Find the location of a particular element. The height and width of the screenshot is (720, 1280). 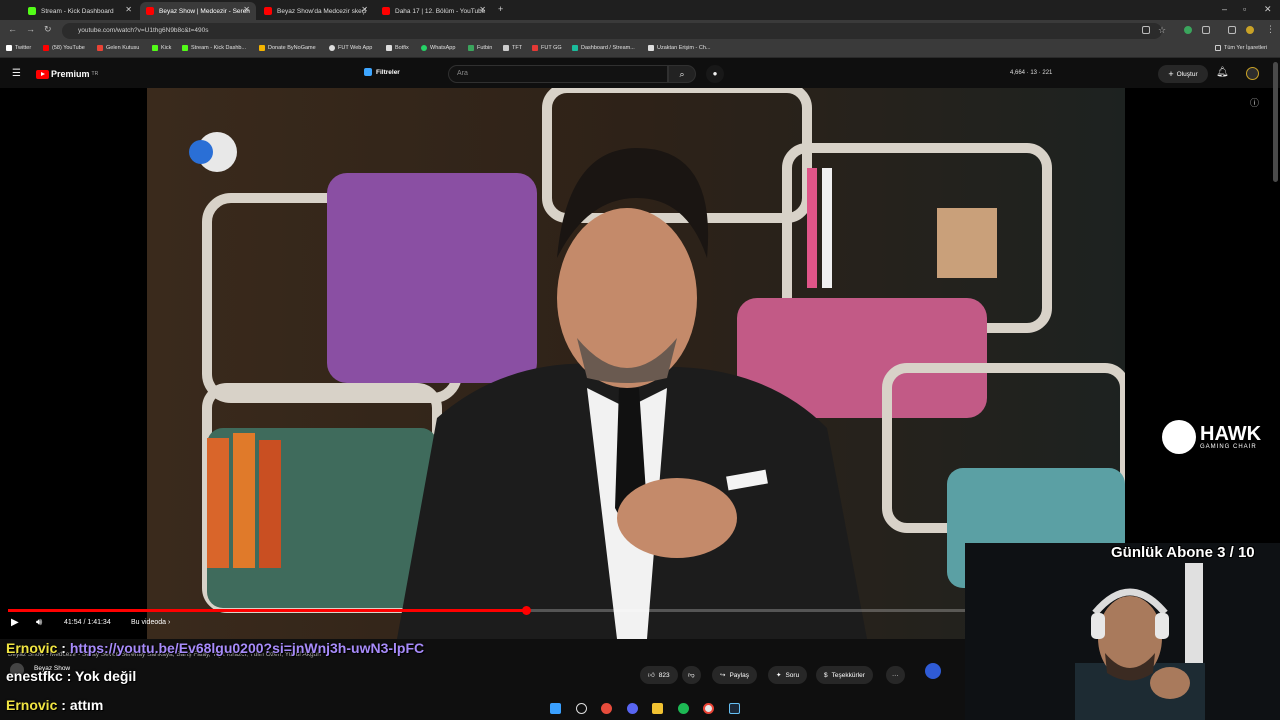

video-progress-bar is located at coordinates (488, 610).